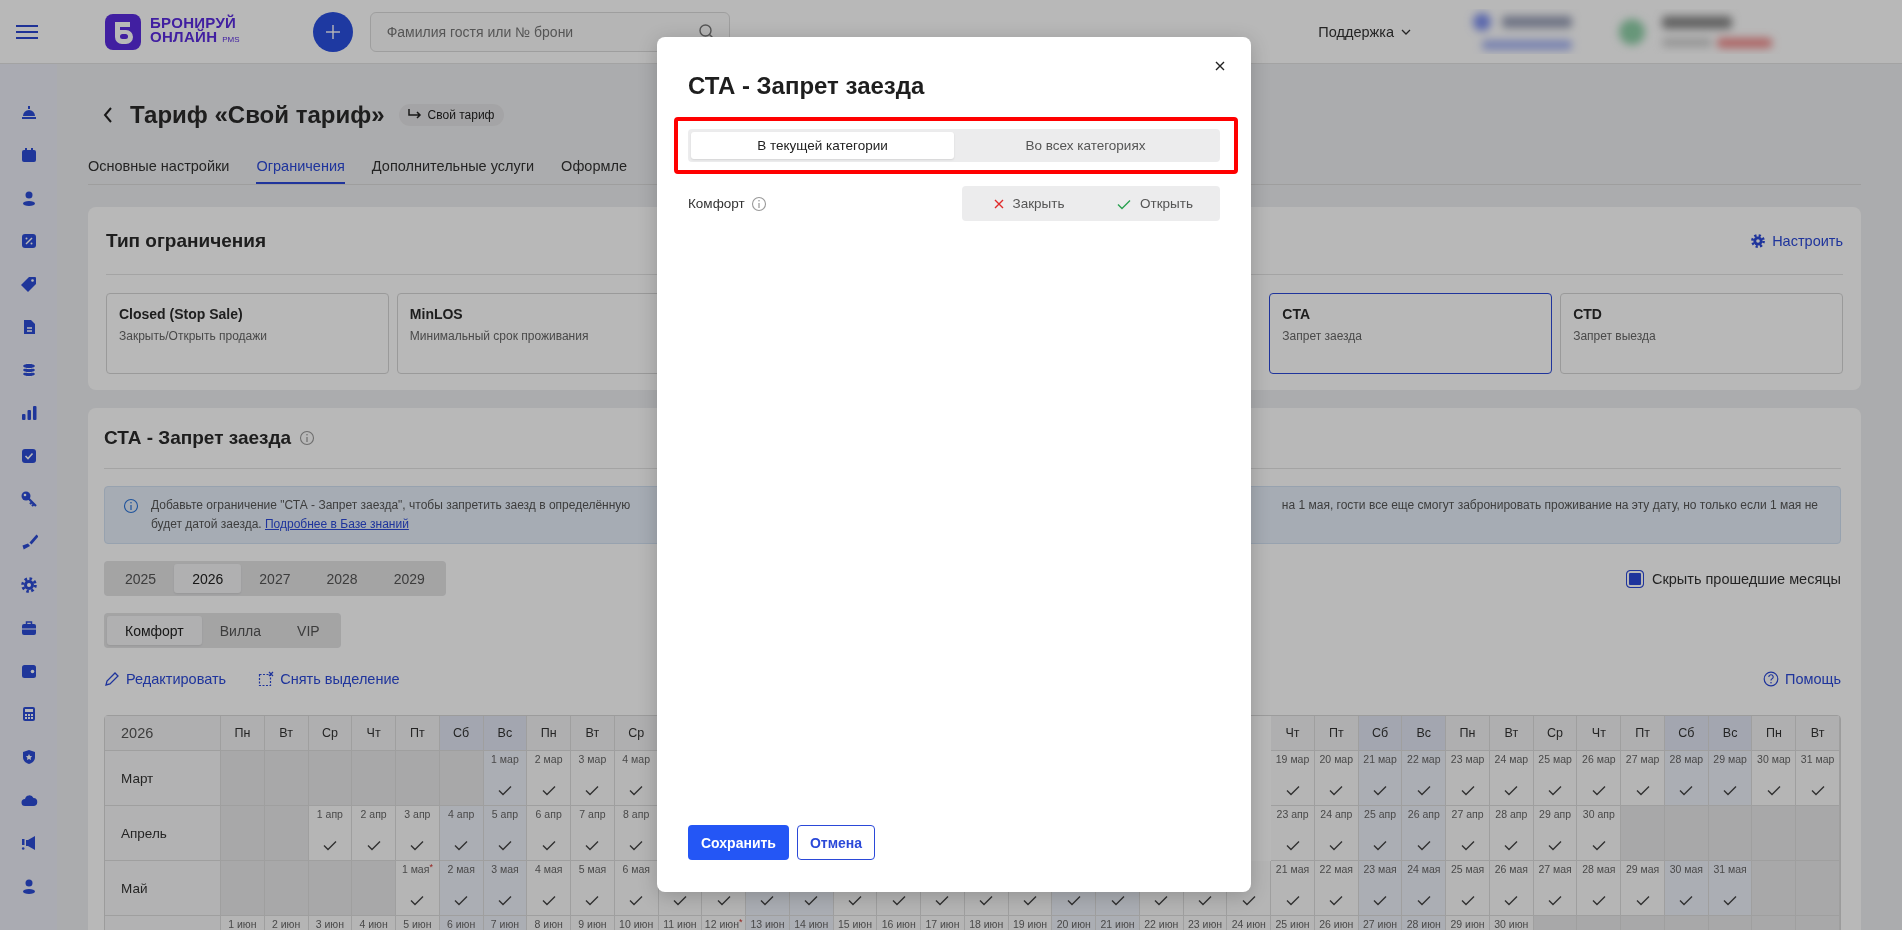 Image resolution: width=1902 pixels, height=930 pixels. What do you see at coordinates (141, 578) in the screenshot?
I see `year-tab: 2025` at bounding box center [141, 578].